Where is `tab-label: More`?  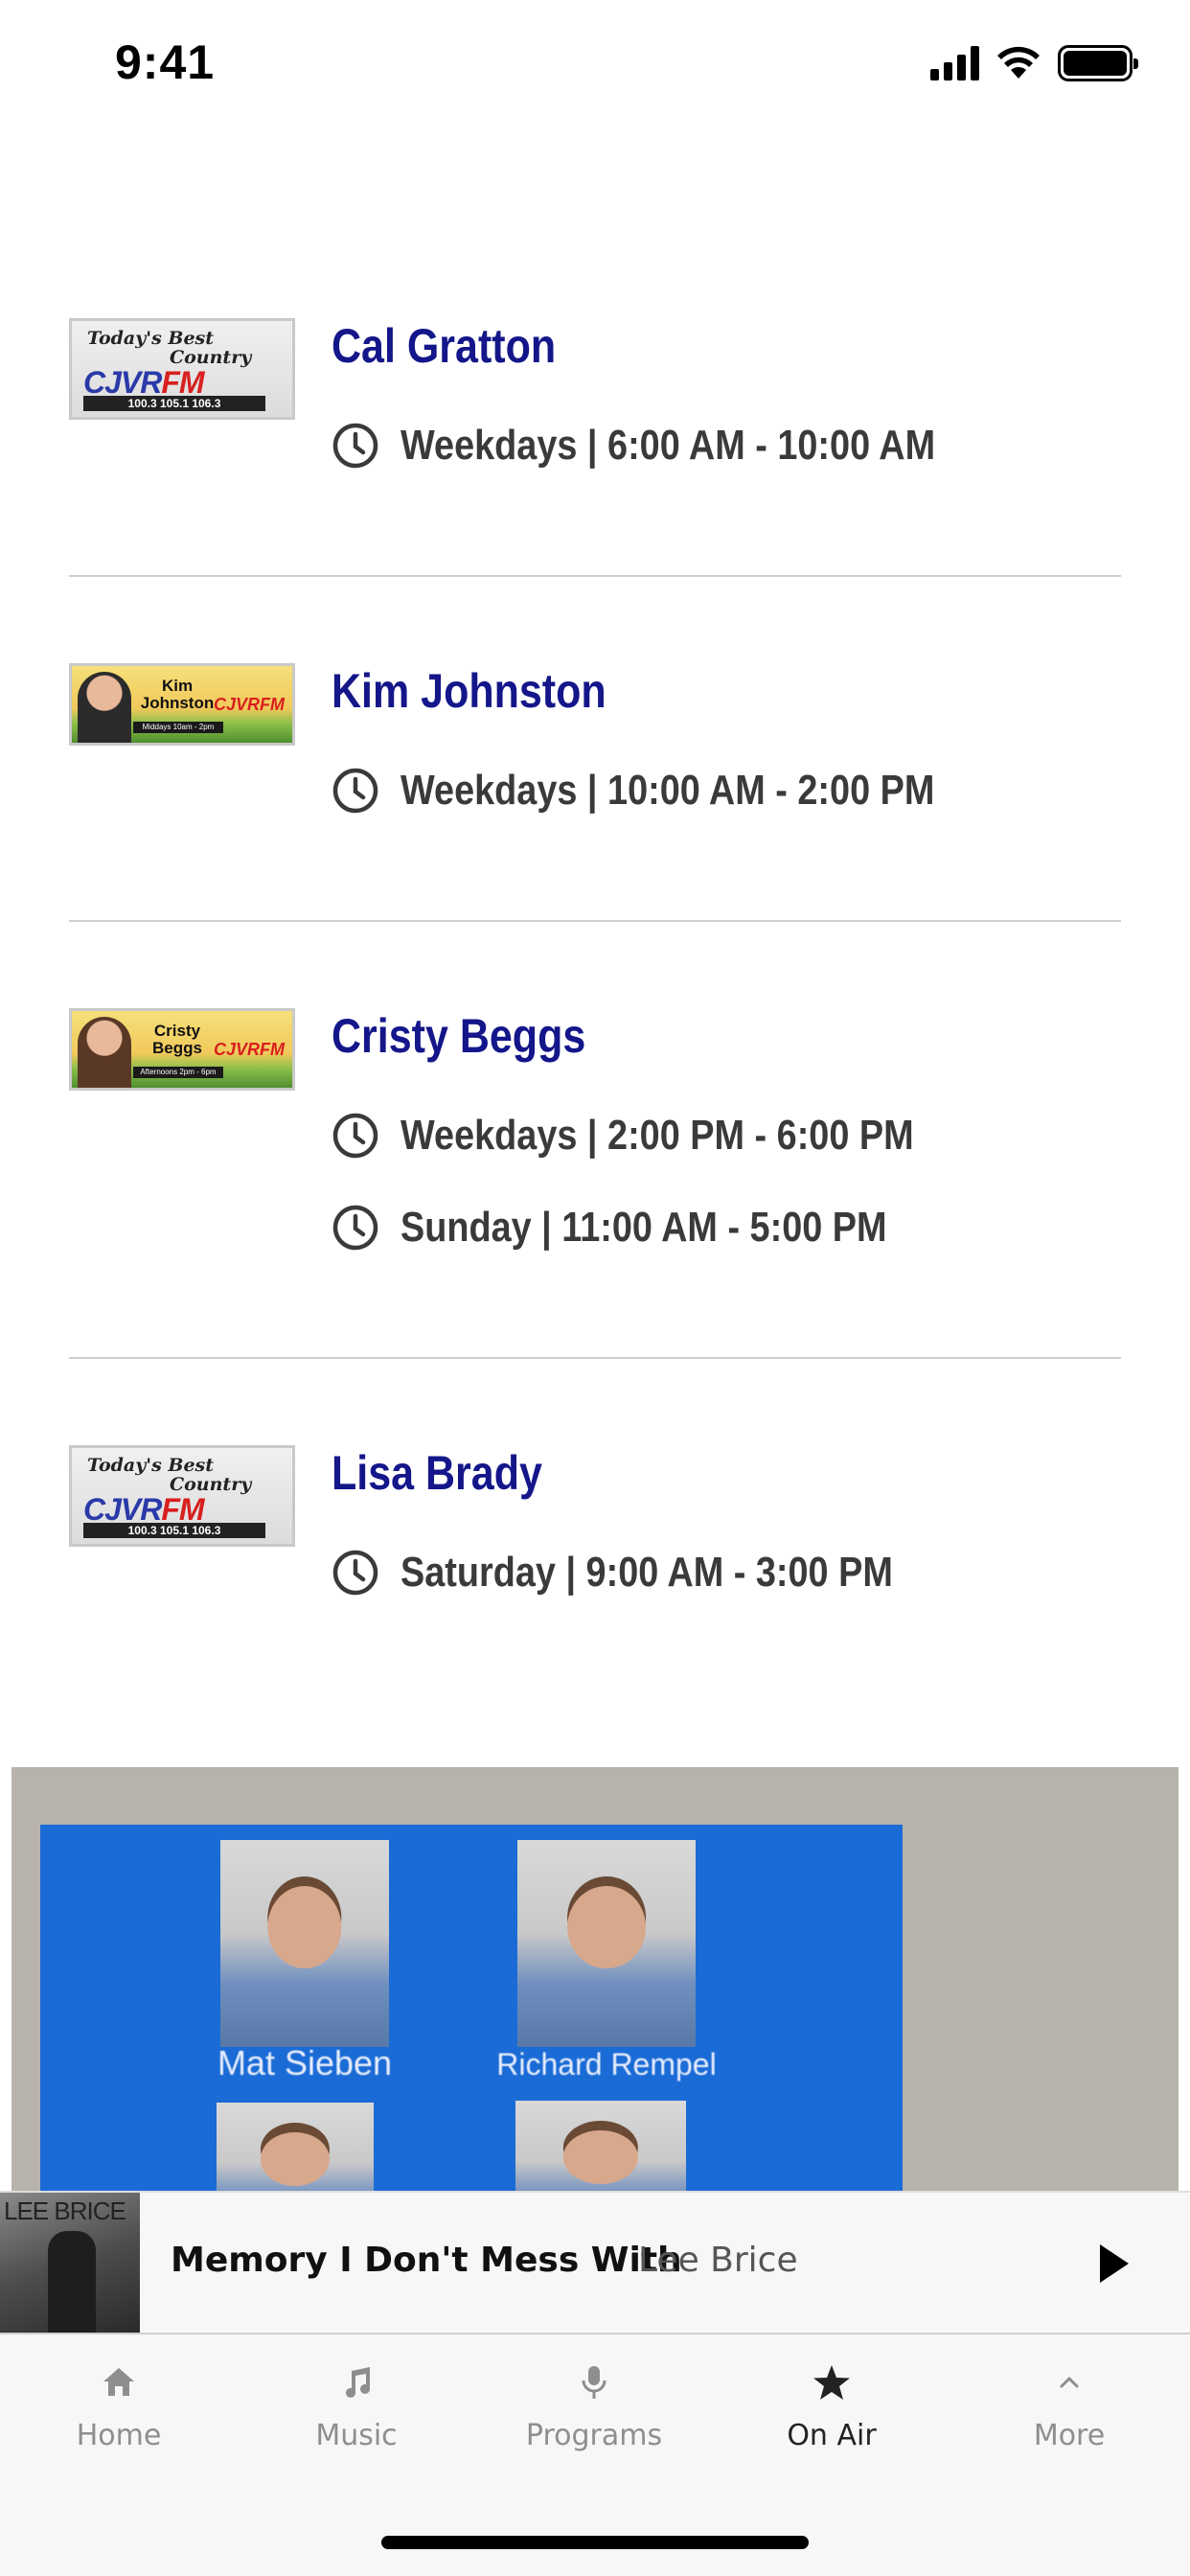
tab-label: More is located at coordinates (1070, 2435).